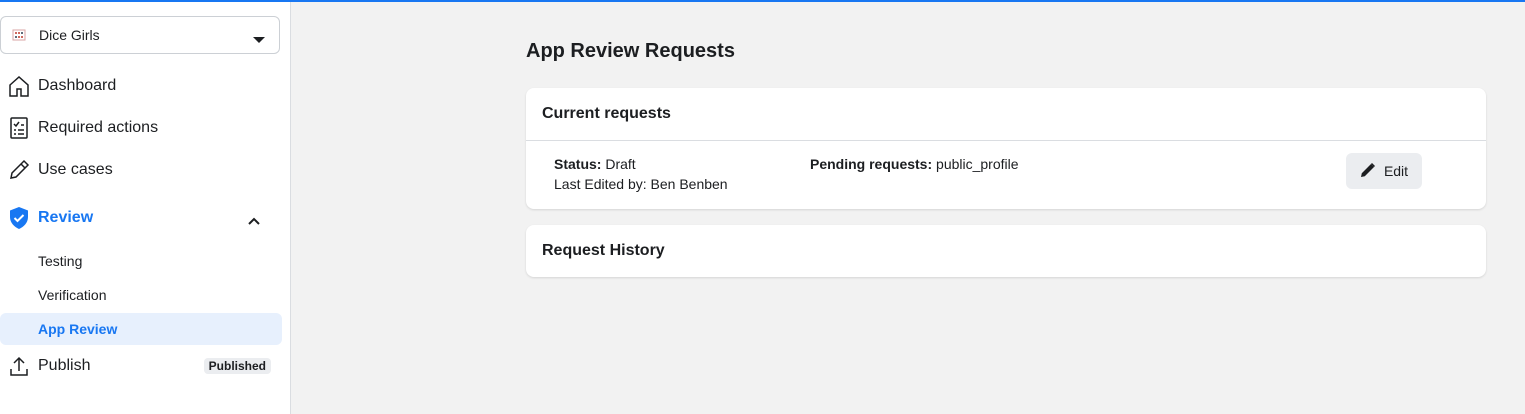 The height and width of the screenshot is (414, 1525). What do you see at coordinates (578, 164) in the screenshot?
I see `status-label: Status:` at bounding box center [578, 164].